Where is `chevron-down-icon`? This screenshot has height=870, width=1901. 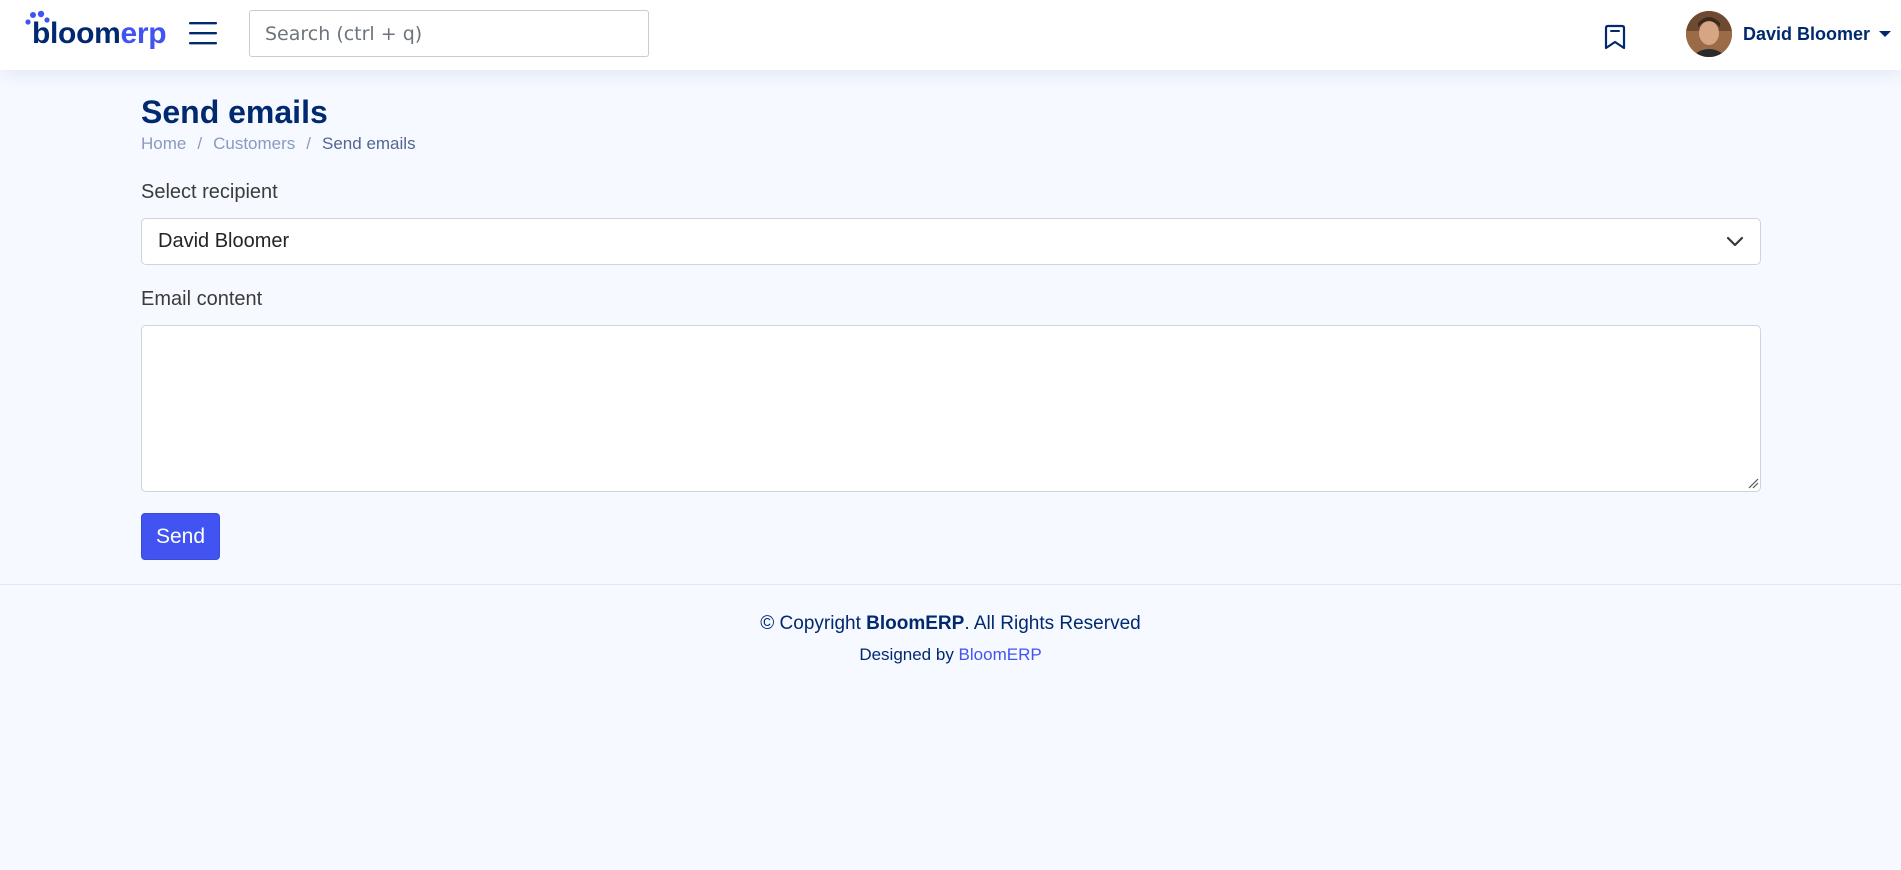 chevron-down-icon is located at coordinates (1735, 241).